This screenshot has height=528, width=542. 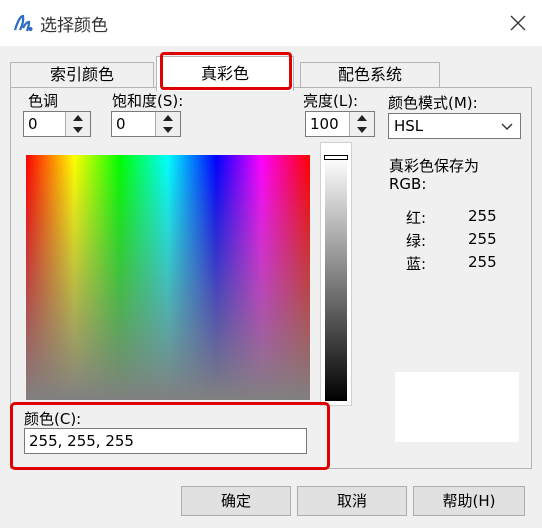 I want to click on title-bar: 选择颜色, so click(x=271, y=23).